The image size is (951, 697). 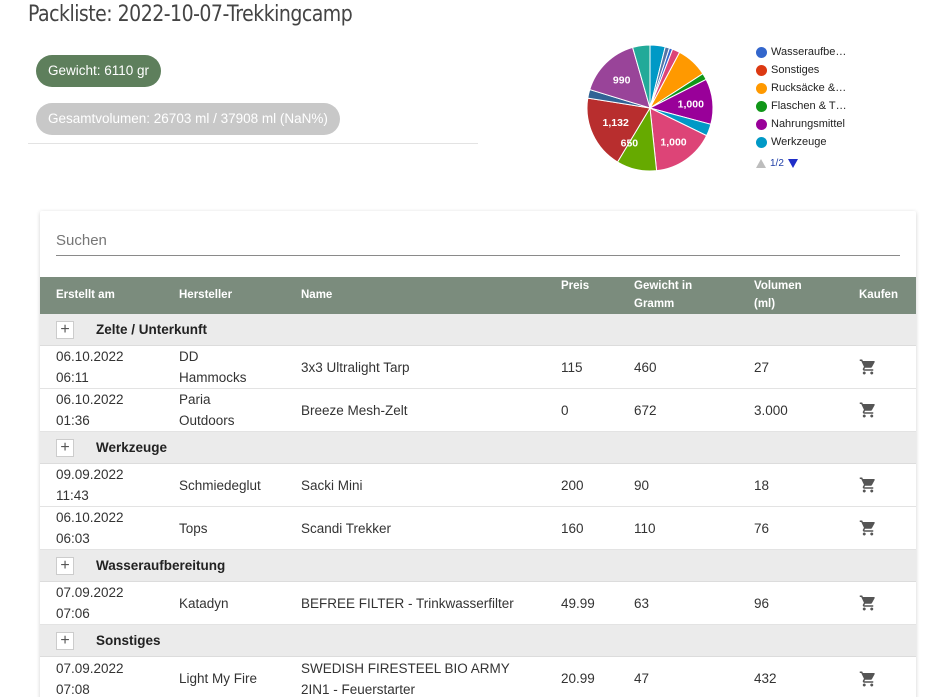 I want to click on cell-created: 06.10.2022 06:03, so click(x=111, y=528).